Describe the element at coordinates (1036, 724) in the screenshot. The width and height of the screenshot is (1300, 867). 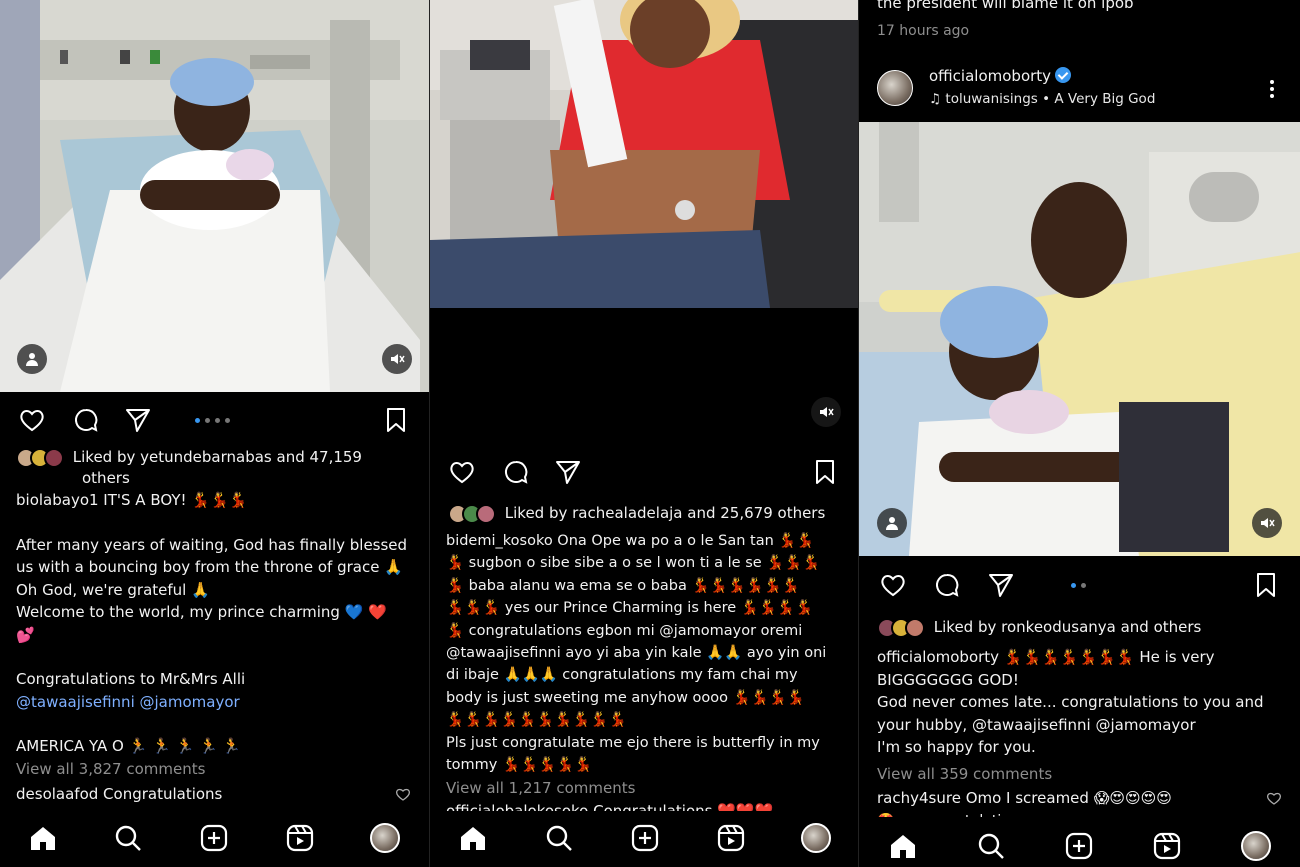
I see `caption-line: your hubby, @tawaajisefinni @jamomayor` at that location.